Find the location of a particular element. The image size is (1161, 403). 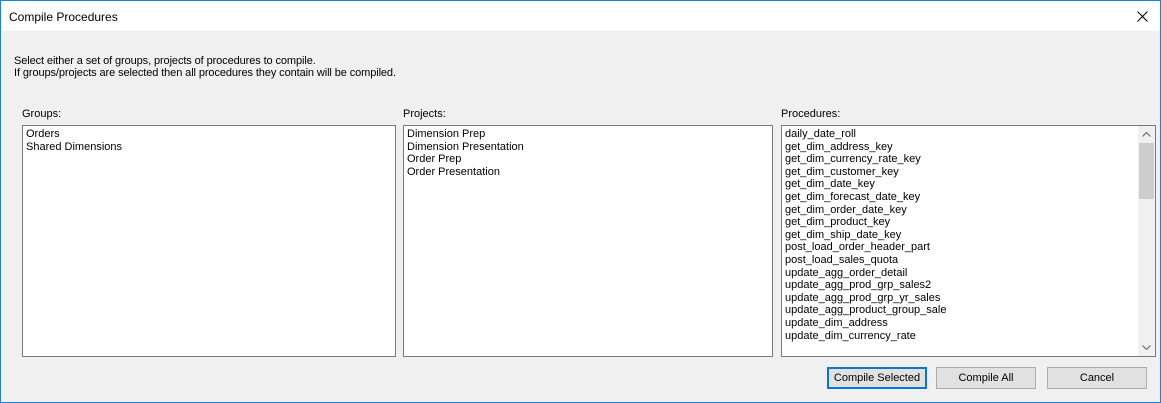

close-button is located at coordinates (1143, 16).